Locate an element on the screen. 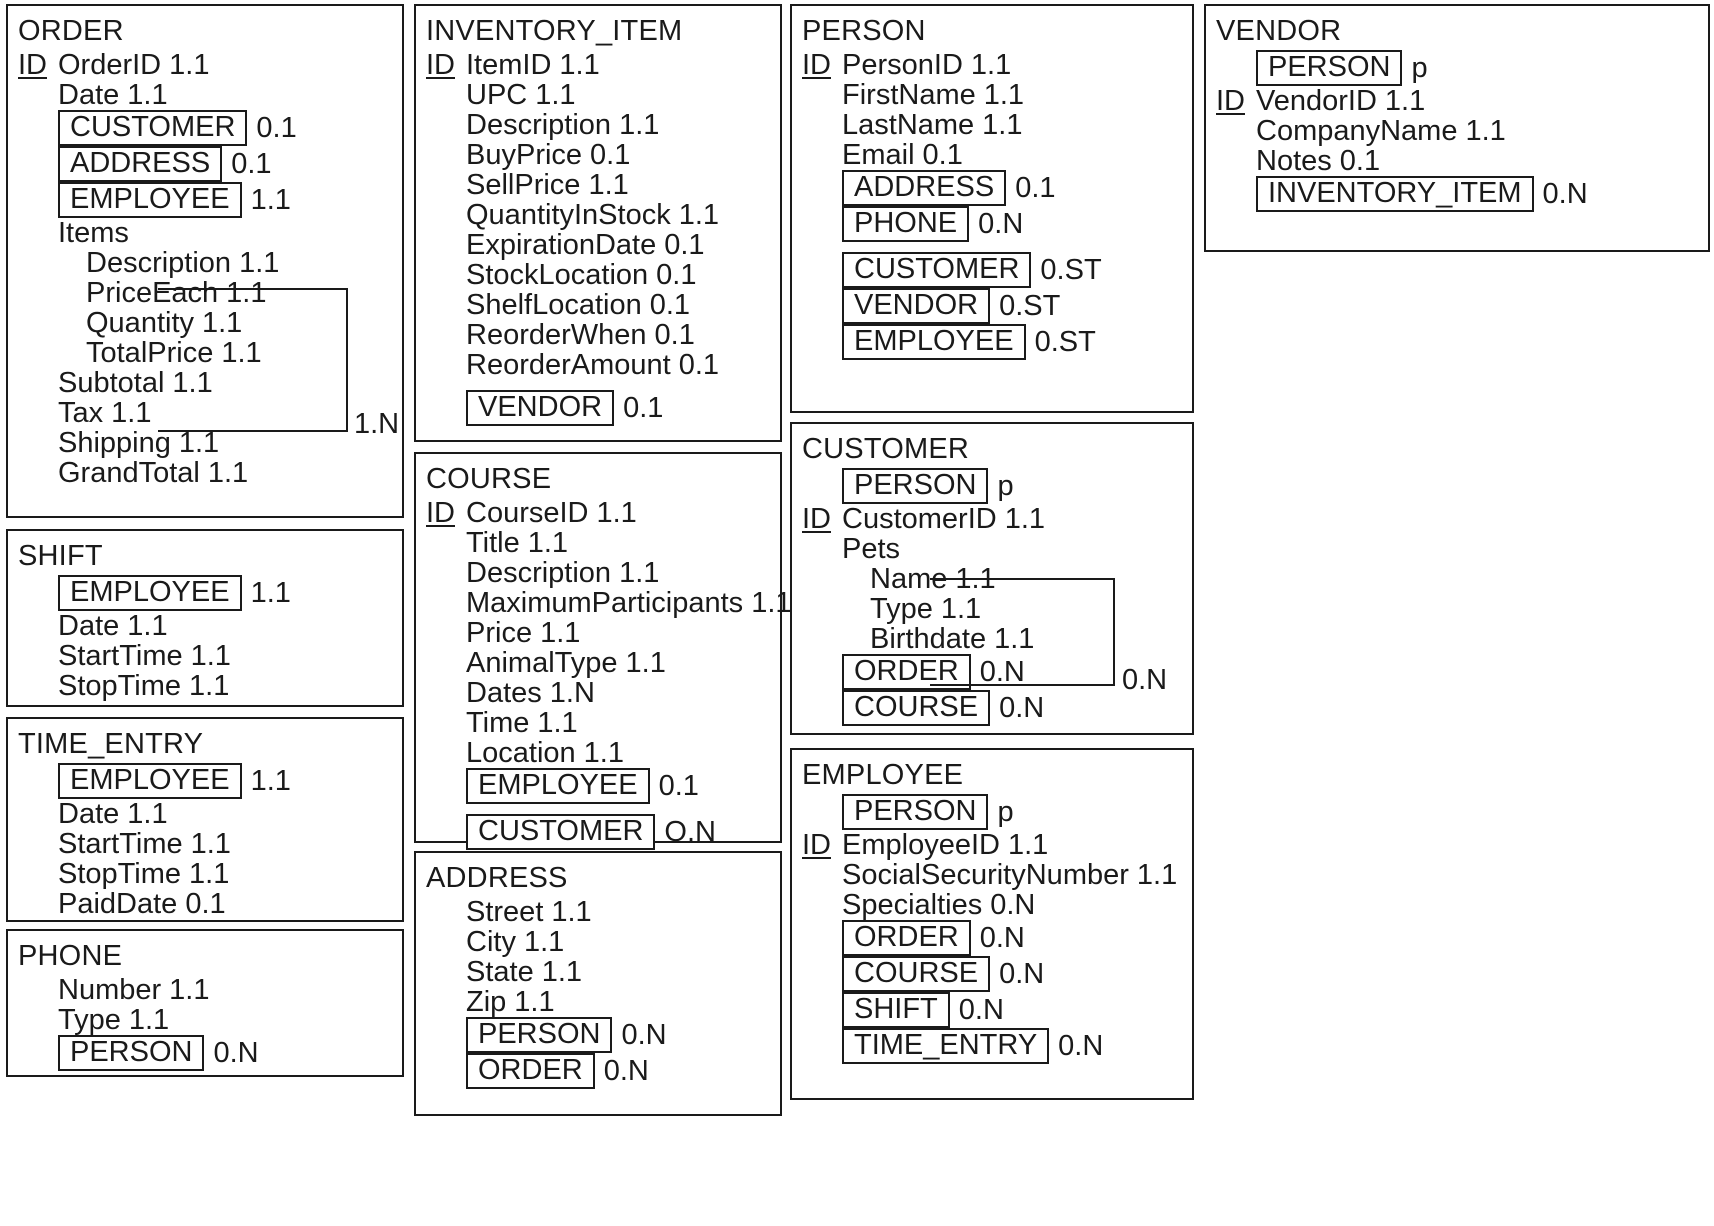  attribute-name: StopTime is located at coordinates (120, 874).